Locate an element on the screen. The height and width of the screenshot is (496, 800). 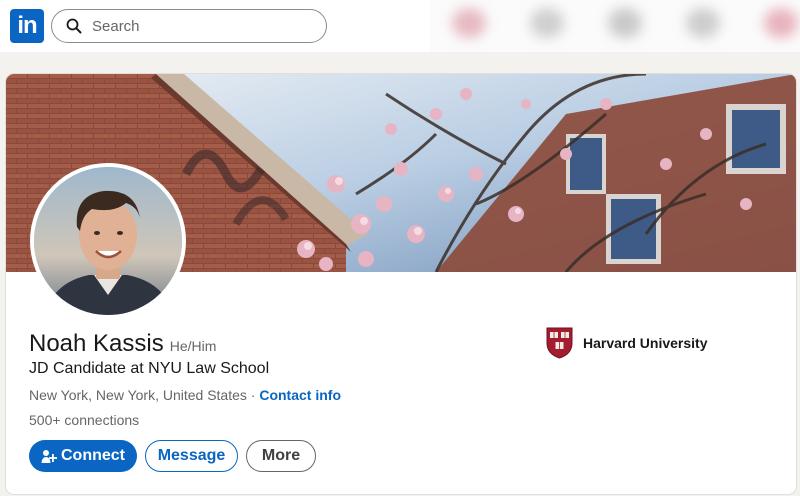
search-bar is located at coordinates (189, 26).